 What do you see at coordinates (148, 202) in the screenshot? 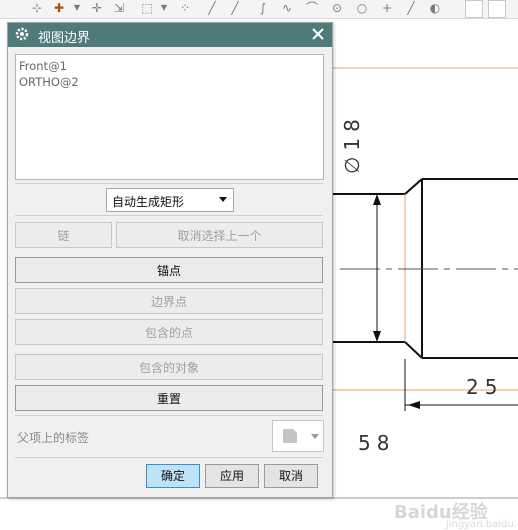
I see `boundary-mode-value: 自动生成矩形` at bounding box center [148, 202].